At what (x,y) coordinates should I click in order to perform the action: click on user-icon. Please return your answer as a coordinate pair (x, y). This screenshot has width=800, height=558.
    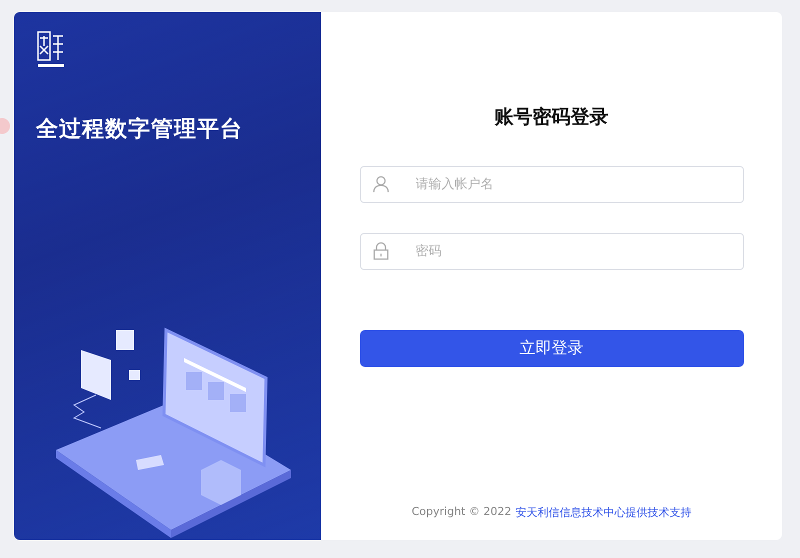
    Looking at the image, I should click on (381, 184).